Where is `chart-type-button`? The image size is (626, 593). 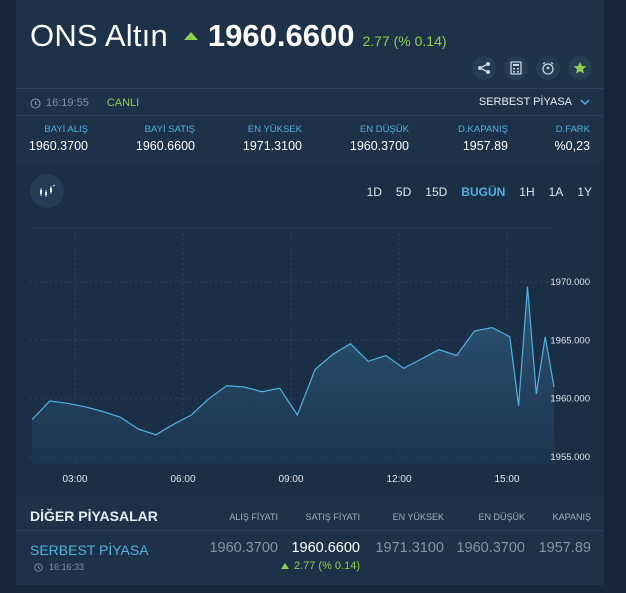
chart-type-button is located at coordinates (47, 191).